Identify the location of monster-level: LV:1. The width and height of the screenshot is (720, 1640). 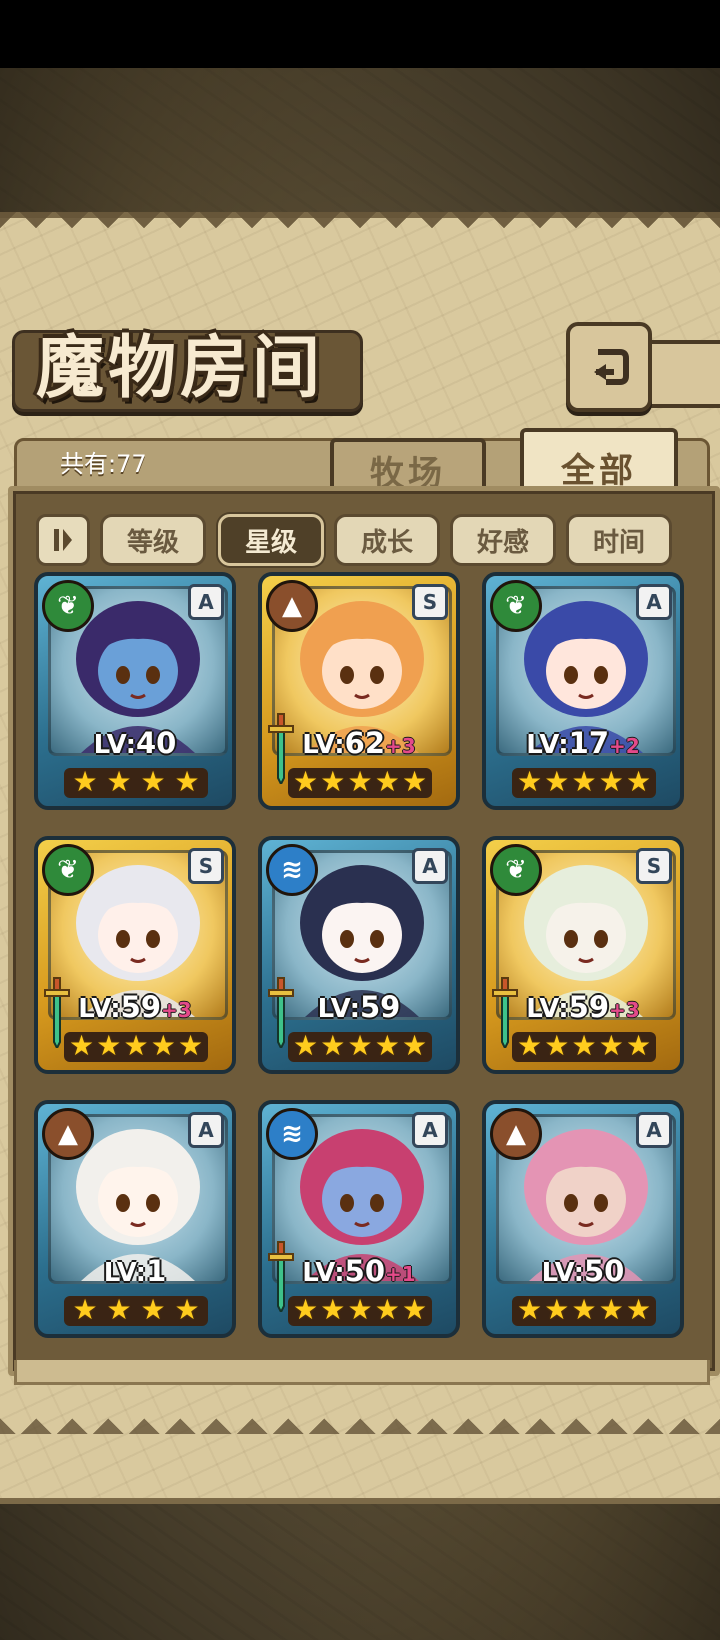
(135, 1271).